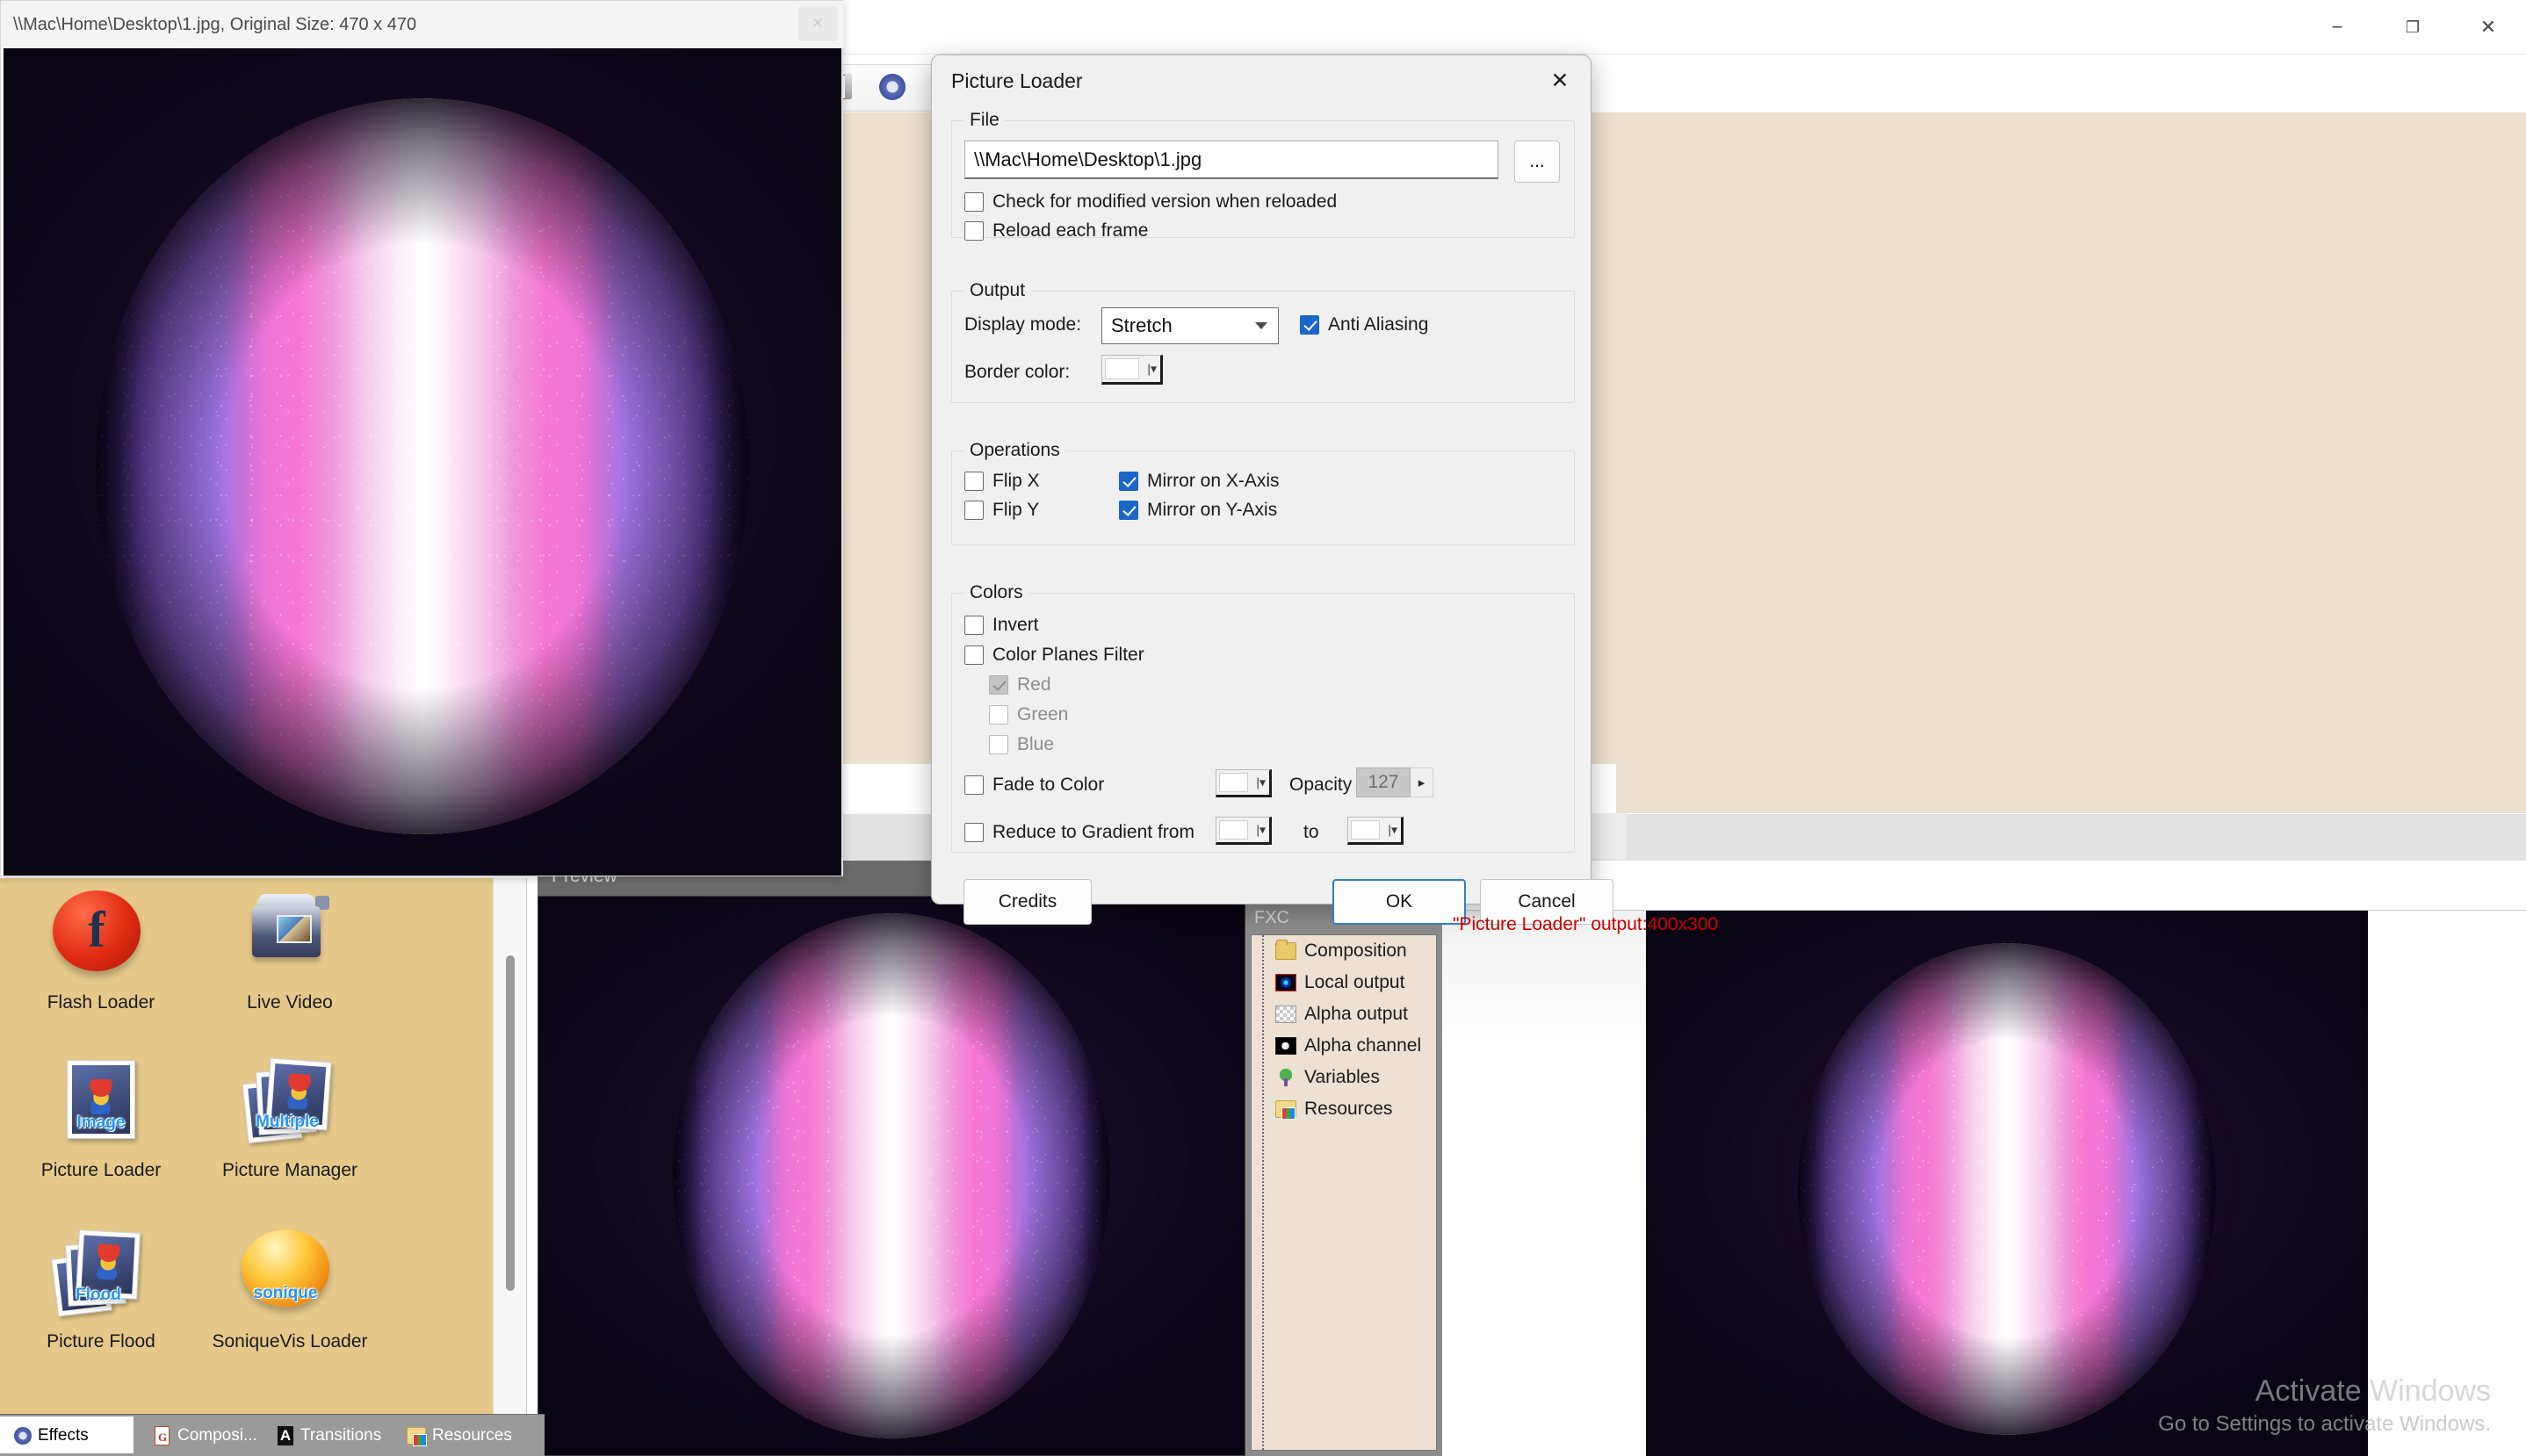 The width and height of the screenshot is (2526, 1456). I want to click on dialog-close-button: ✕, so click(1559, 80).